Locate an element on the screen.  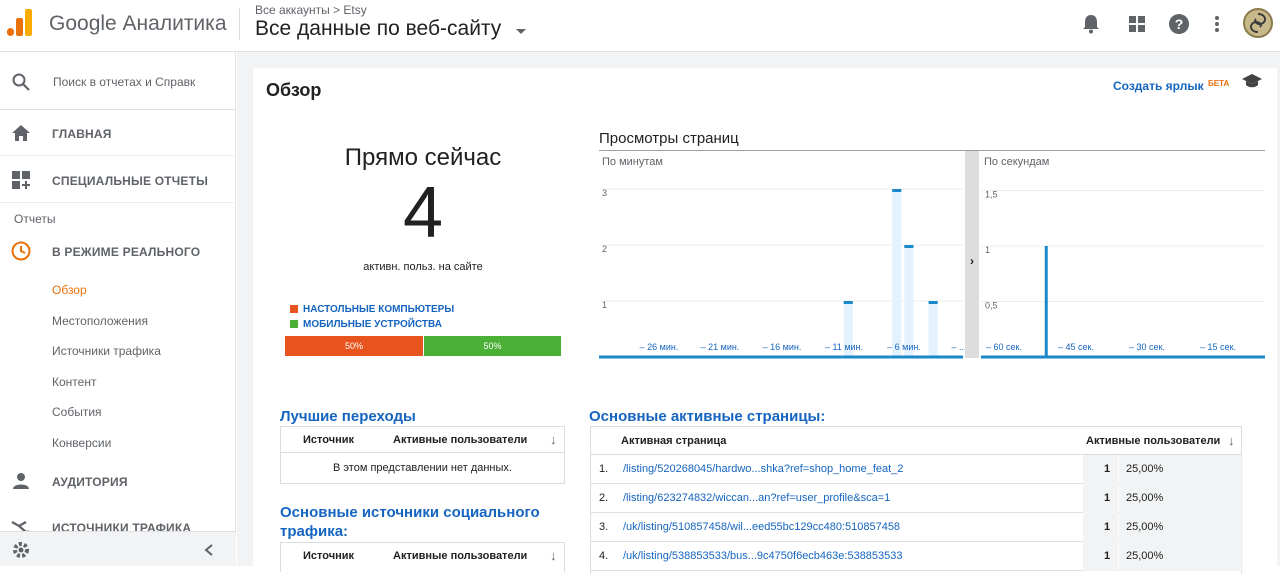
sidebar-sub-overview: Обзор is located at coordinates (69, 290).